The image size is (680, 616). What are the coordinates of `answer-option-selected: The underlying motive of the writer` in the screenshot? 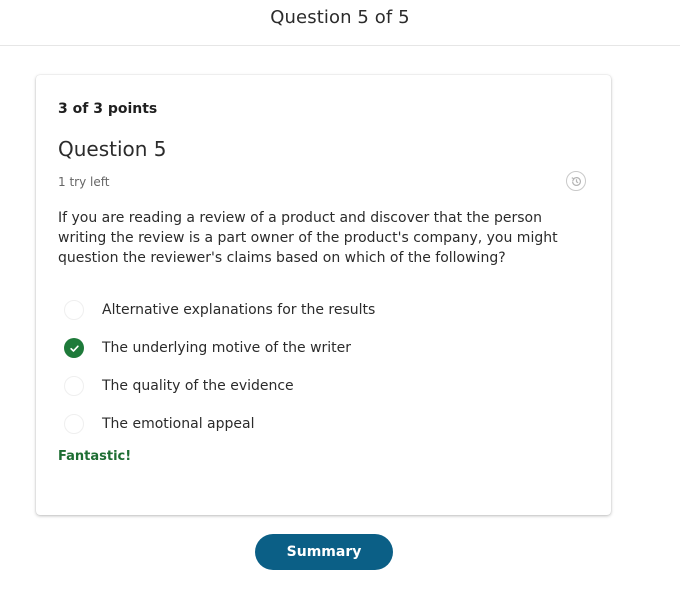 It's located at (324, 348).